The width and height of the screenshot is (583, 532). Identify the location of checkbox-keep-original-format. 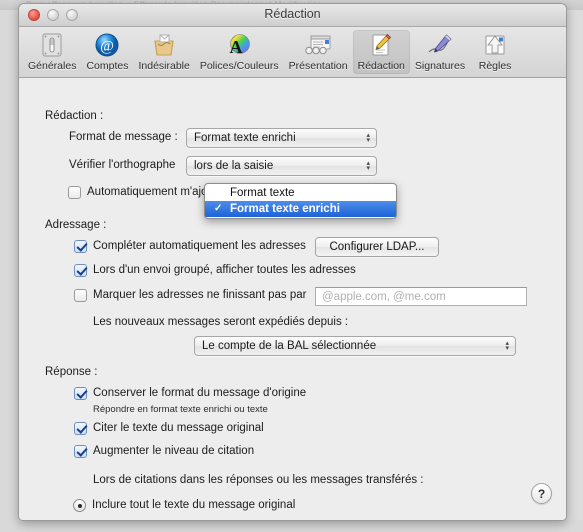
(80, 393).